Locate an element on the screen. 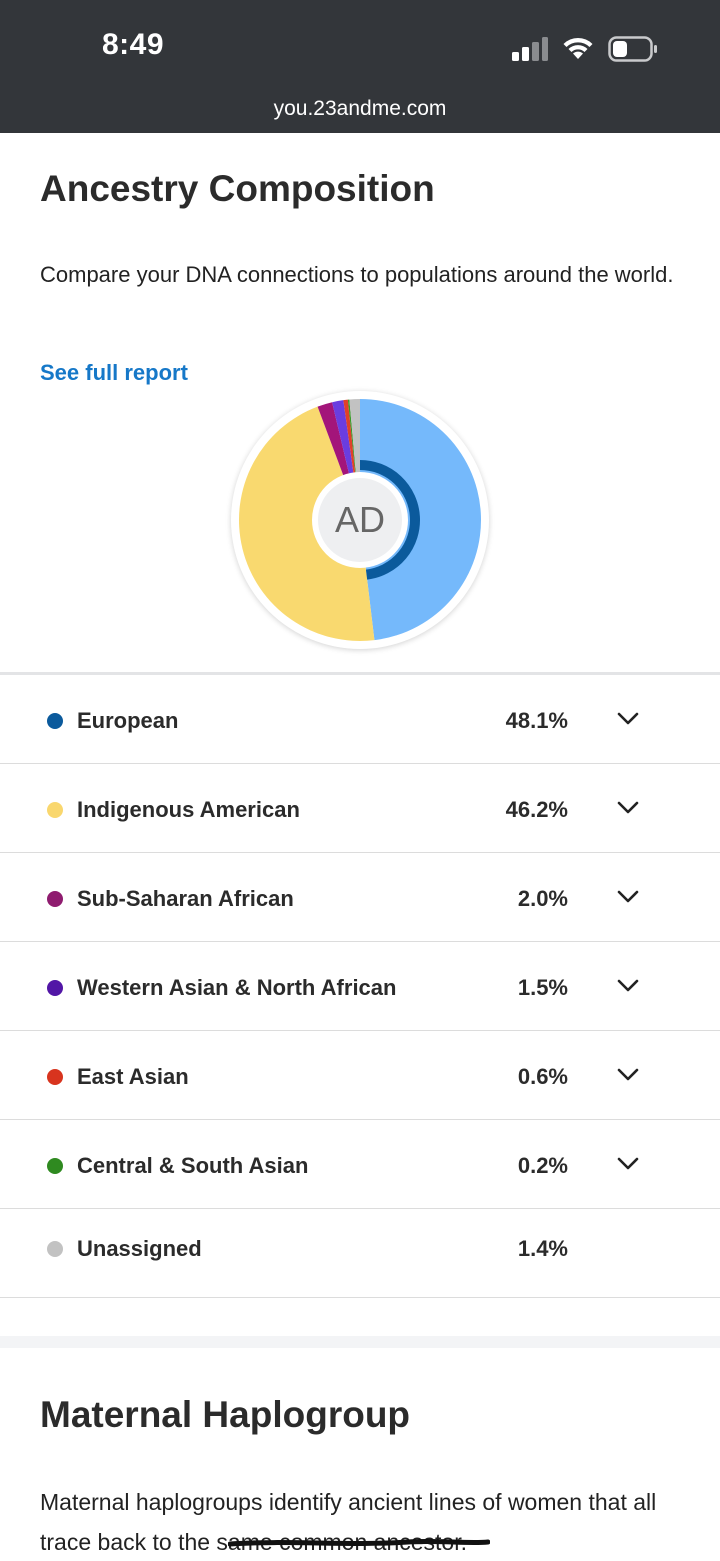 The image size is (720, 1561). population-label: Central & South Asian is located at coordinates (193, 1165).